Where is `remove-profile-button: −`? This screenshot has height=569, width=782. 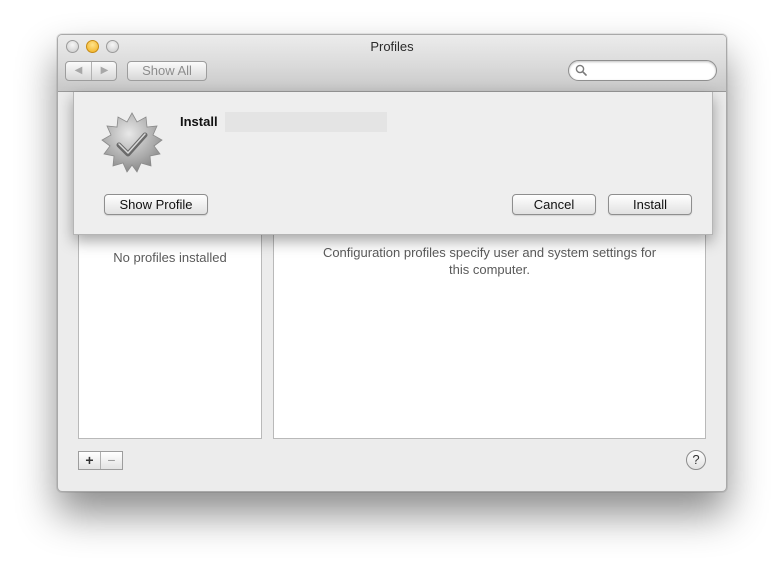 remove-profile-button: − is located at coordinates (111, 460).